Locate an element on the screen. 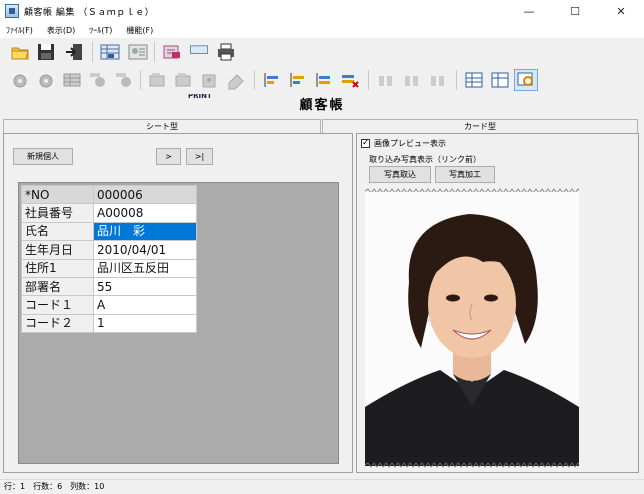 Image resolution: width=644 pixels, height=494 pixels. preview-label: 画像プレビュー表示 is located at coordinates (410, 143).